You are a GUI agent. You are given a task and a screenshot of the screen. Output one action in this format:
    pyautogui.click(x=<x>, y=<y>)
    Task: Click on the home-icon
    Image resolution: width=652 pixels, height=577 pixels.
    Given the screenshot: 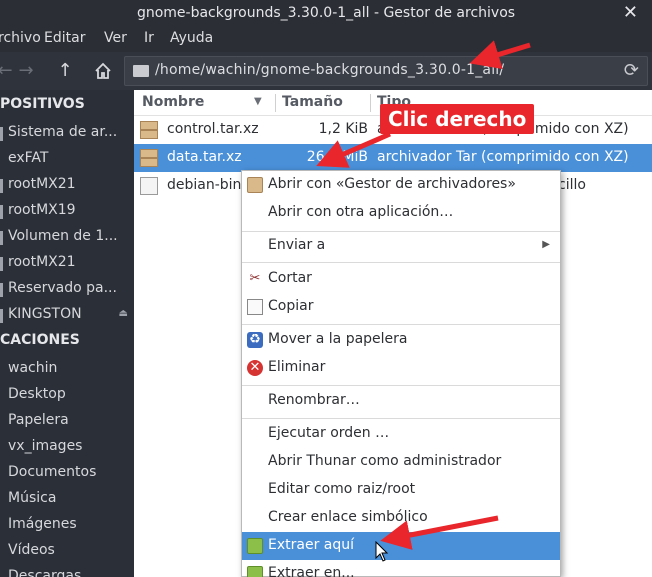 What is the action you would take?
    pyautogui.click(x=103, y=71)
    